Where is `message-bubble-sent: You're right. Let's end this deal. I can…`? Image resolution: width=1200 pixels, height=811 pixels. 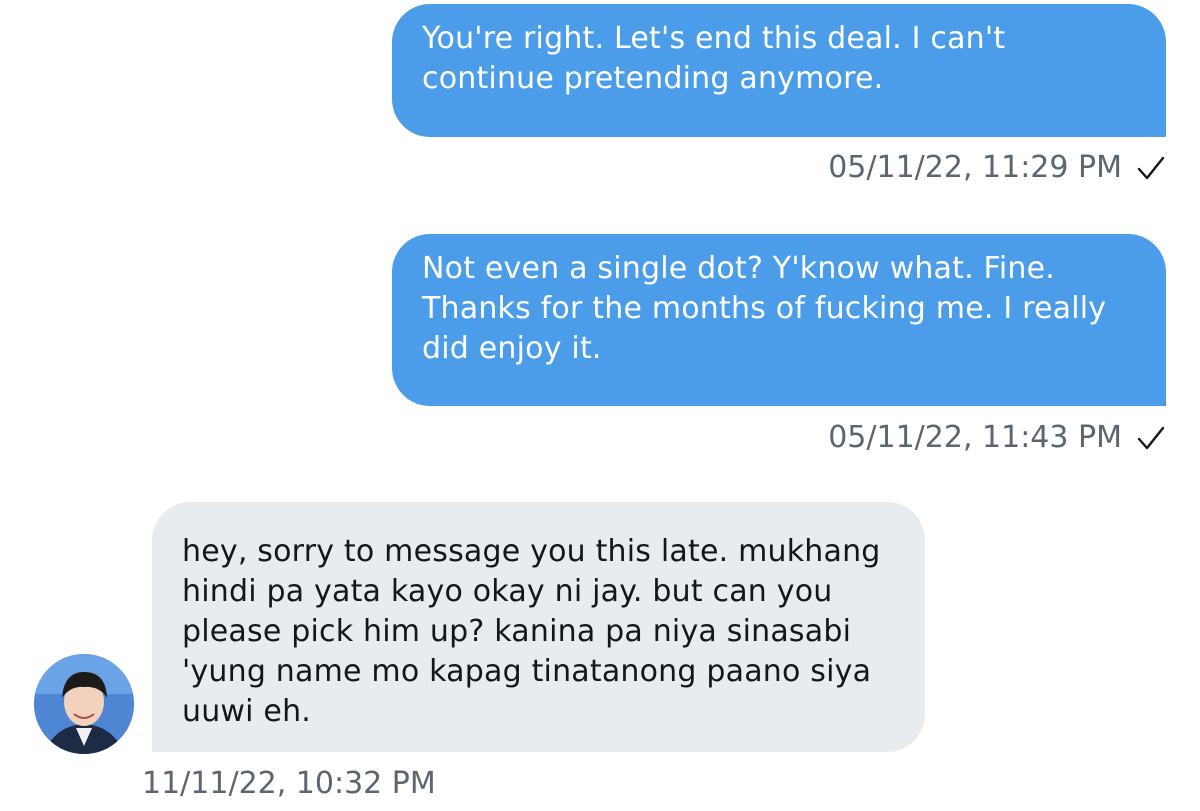
message-bubble-sent: You're right. Let's end this deal. I can… is located at coordinates (779, 70).